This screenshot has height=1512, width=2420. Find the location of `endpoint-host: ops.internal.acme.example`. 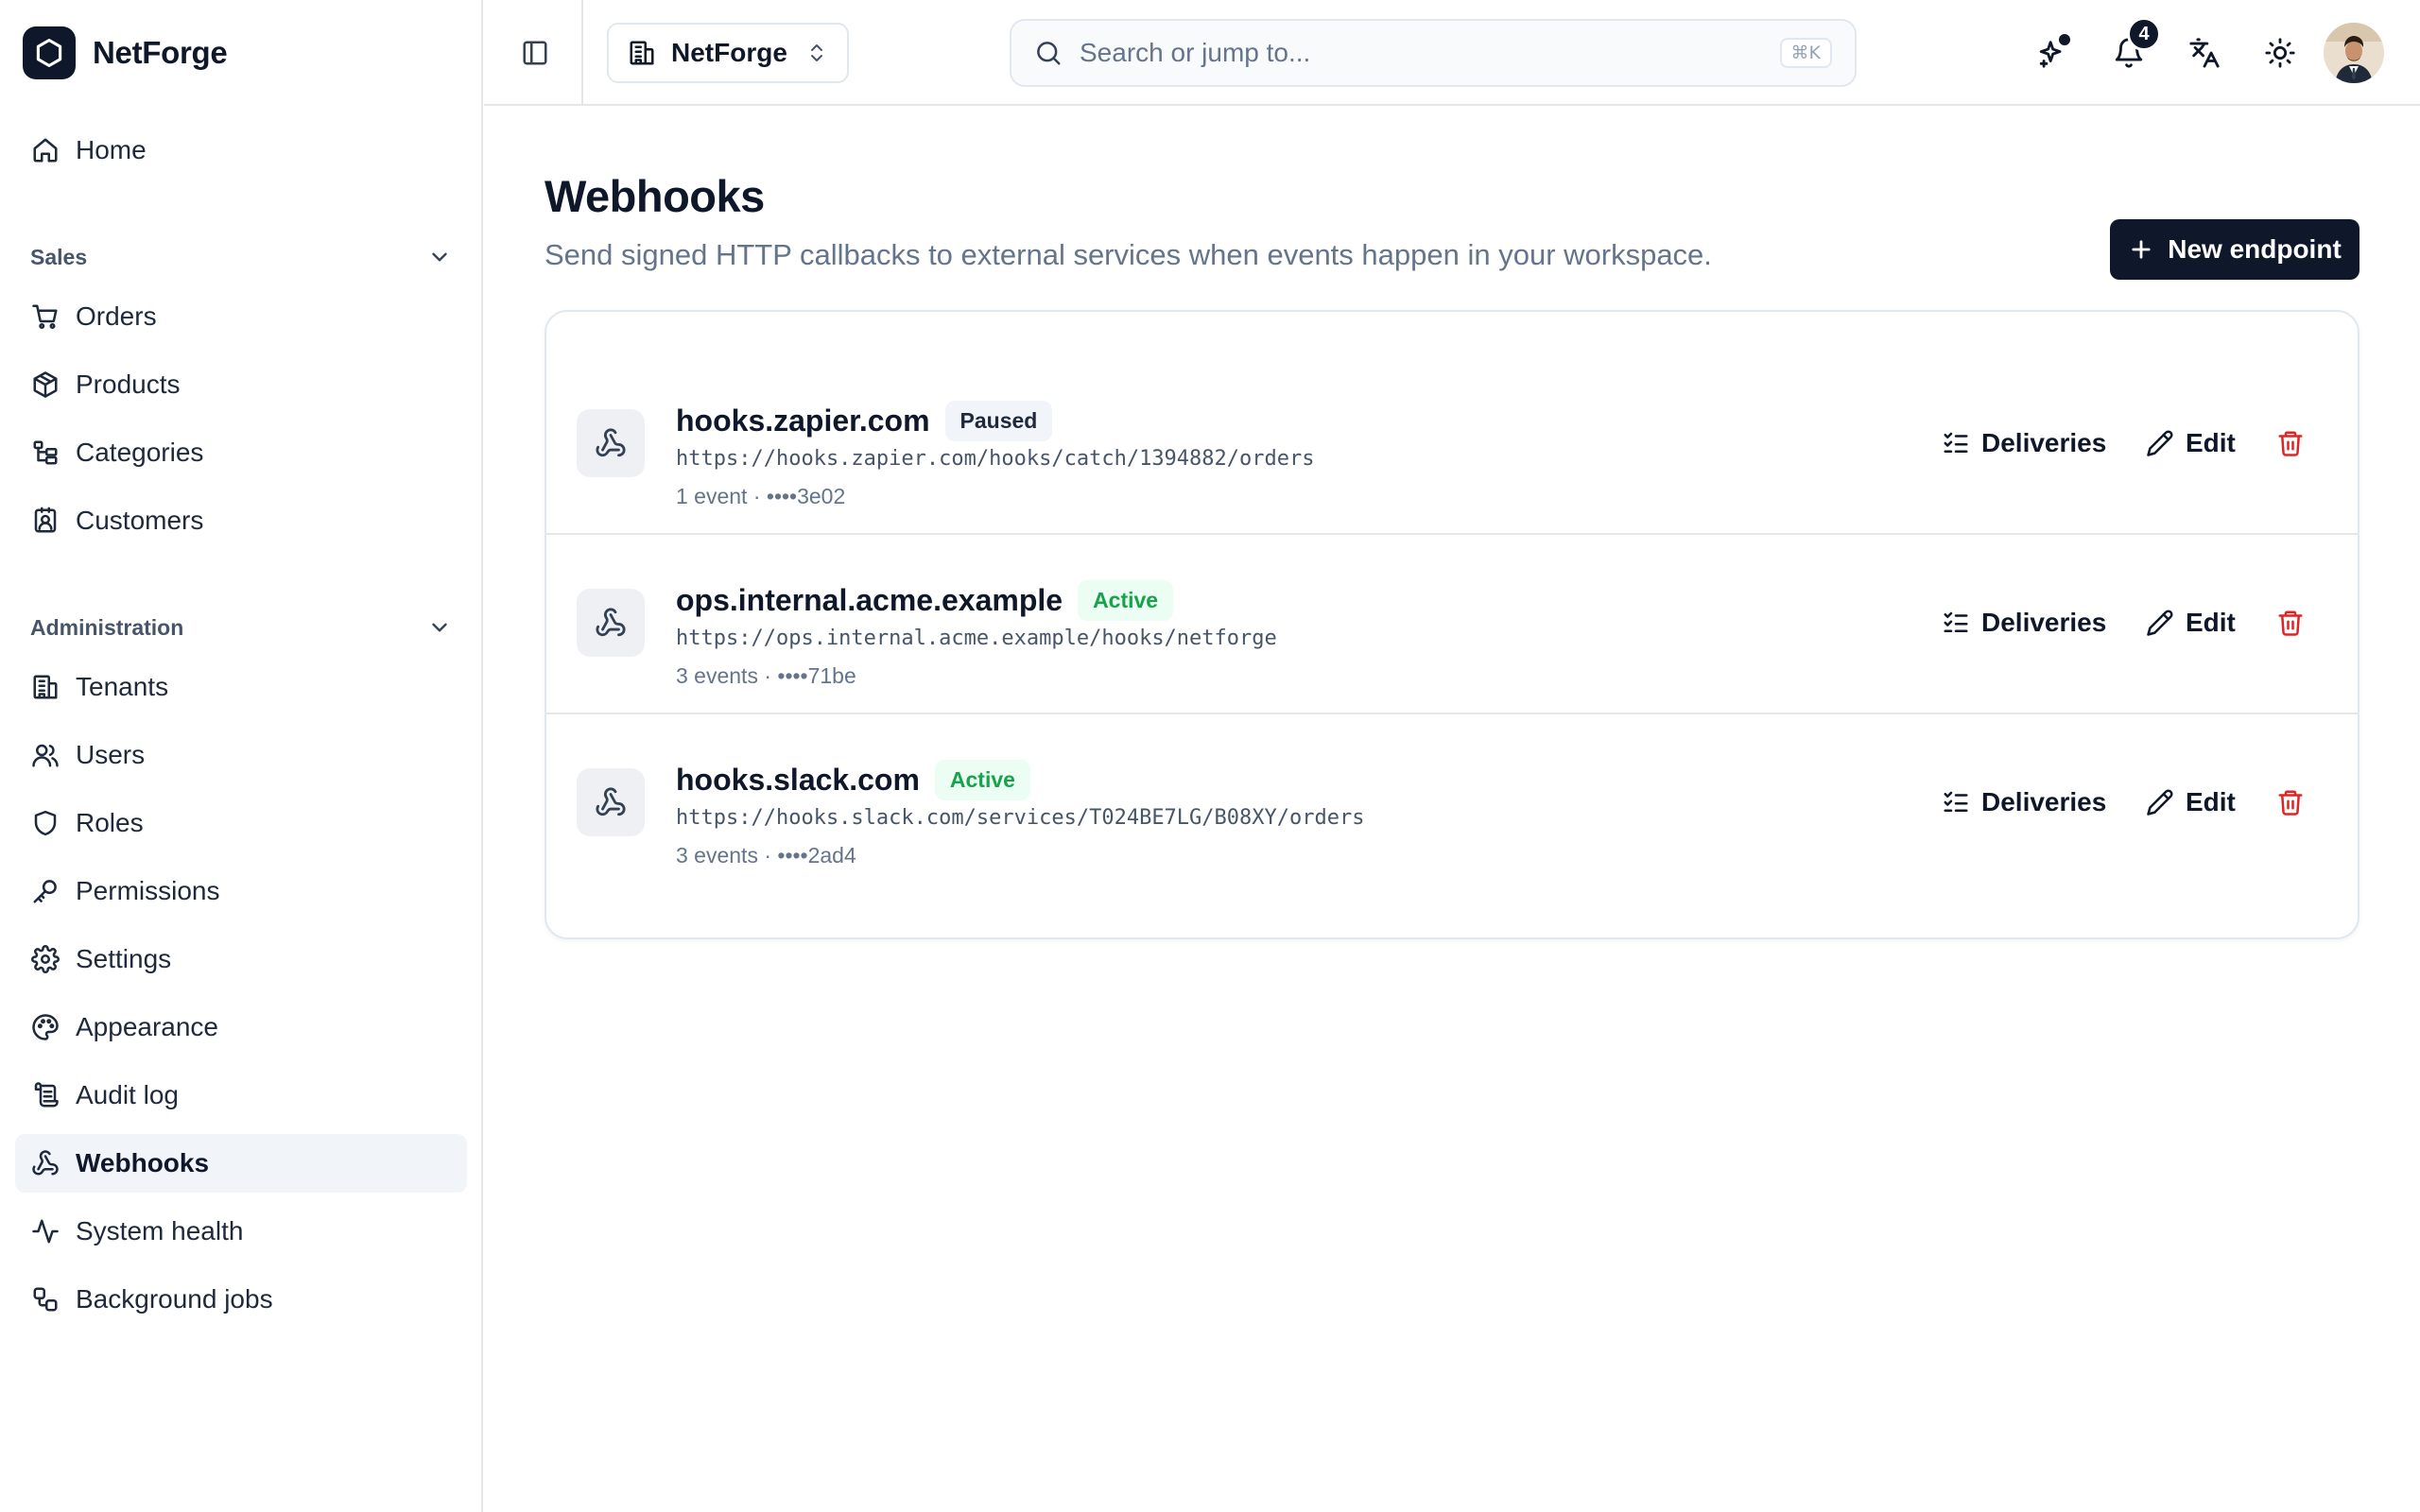

endpoint-host: ops.internal.acme.example is located at coordinates (870, 600).